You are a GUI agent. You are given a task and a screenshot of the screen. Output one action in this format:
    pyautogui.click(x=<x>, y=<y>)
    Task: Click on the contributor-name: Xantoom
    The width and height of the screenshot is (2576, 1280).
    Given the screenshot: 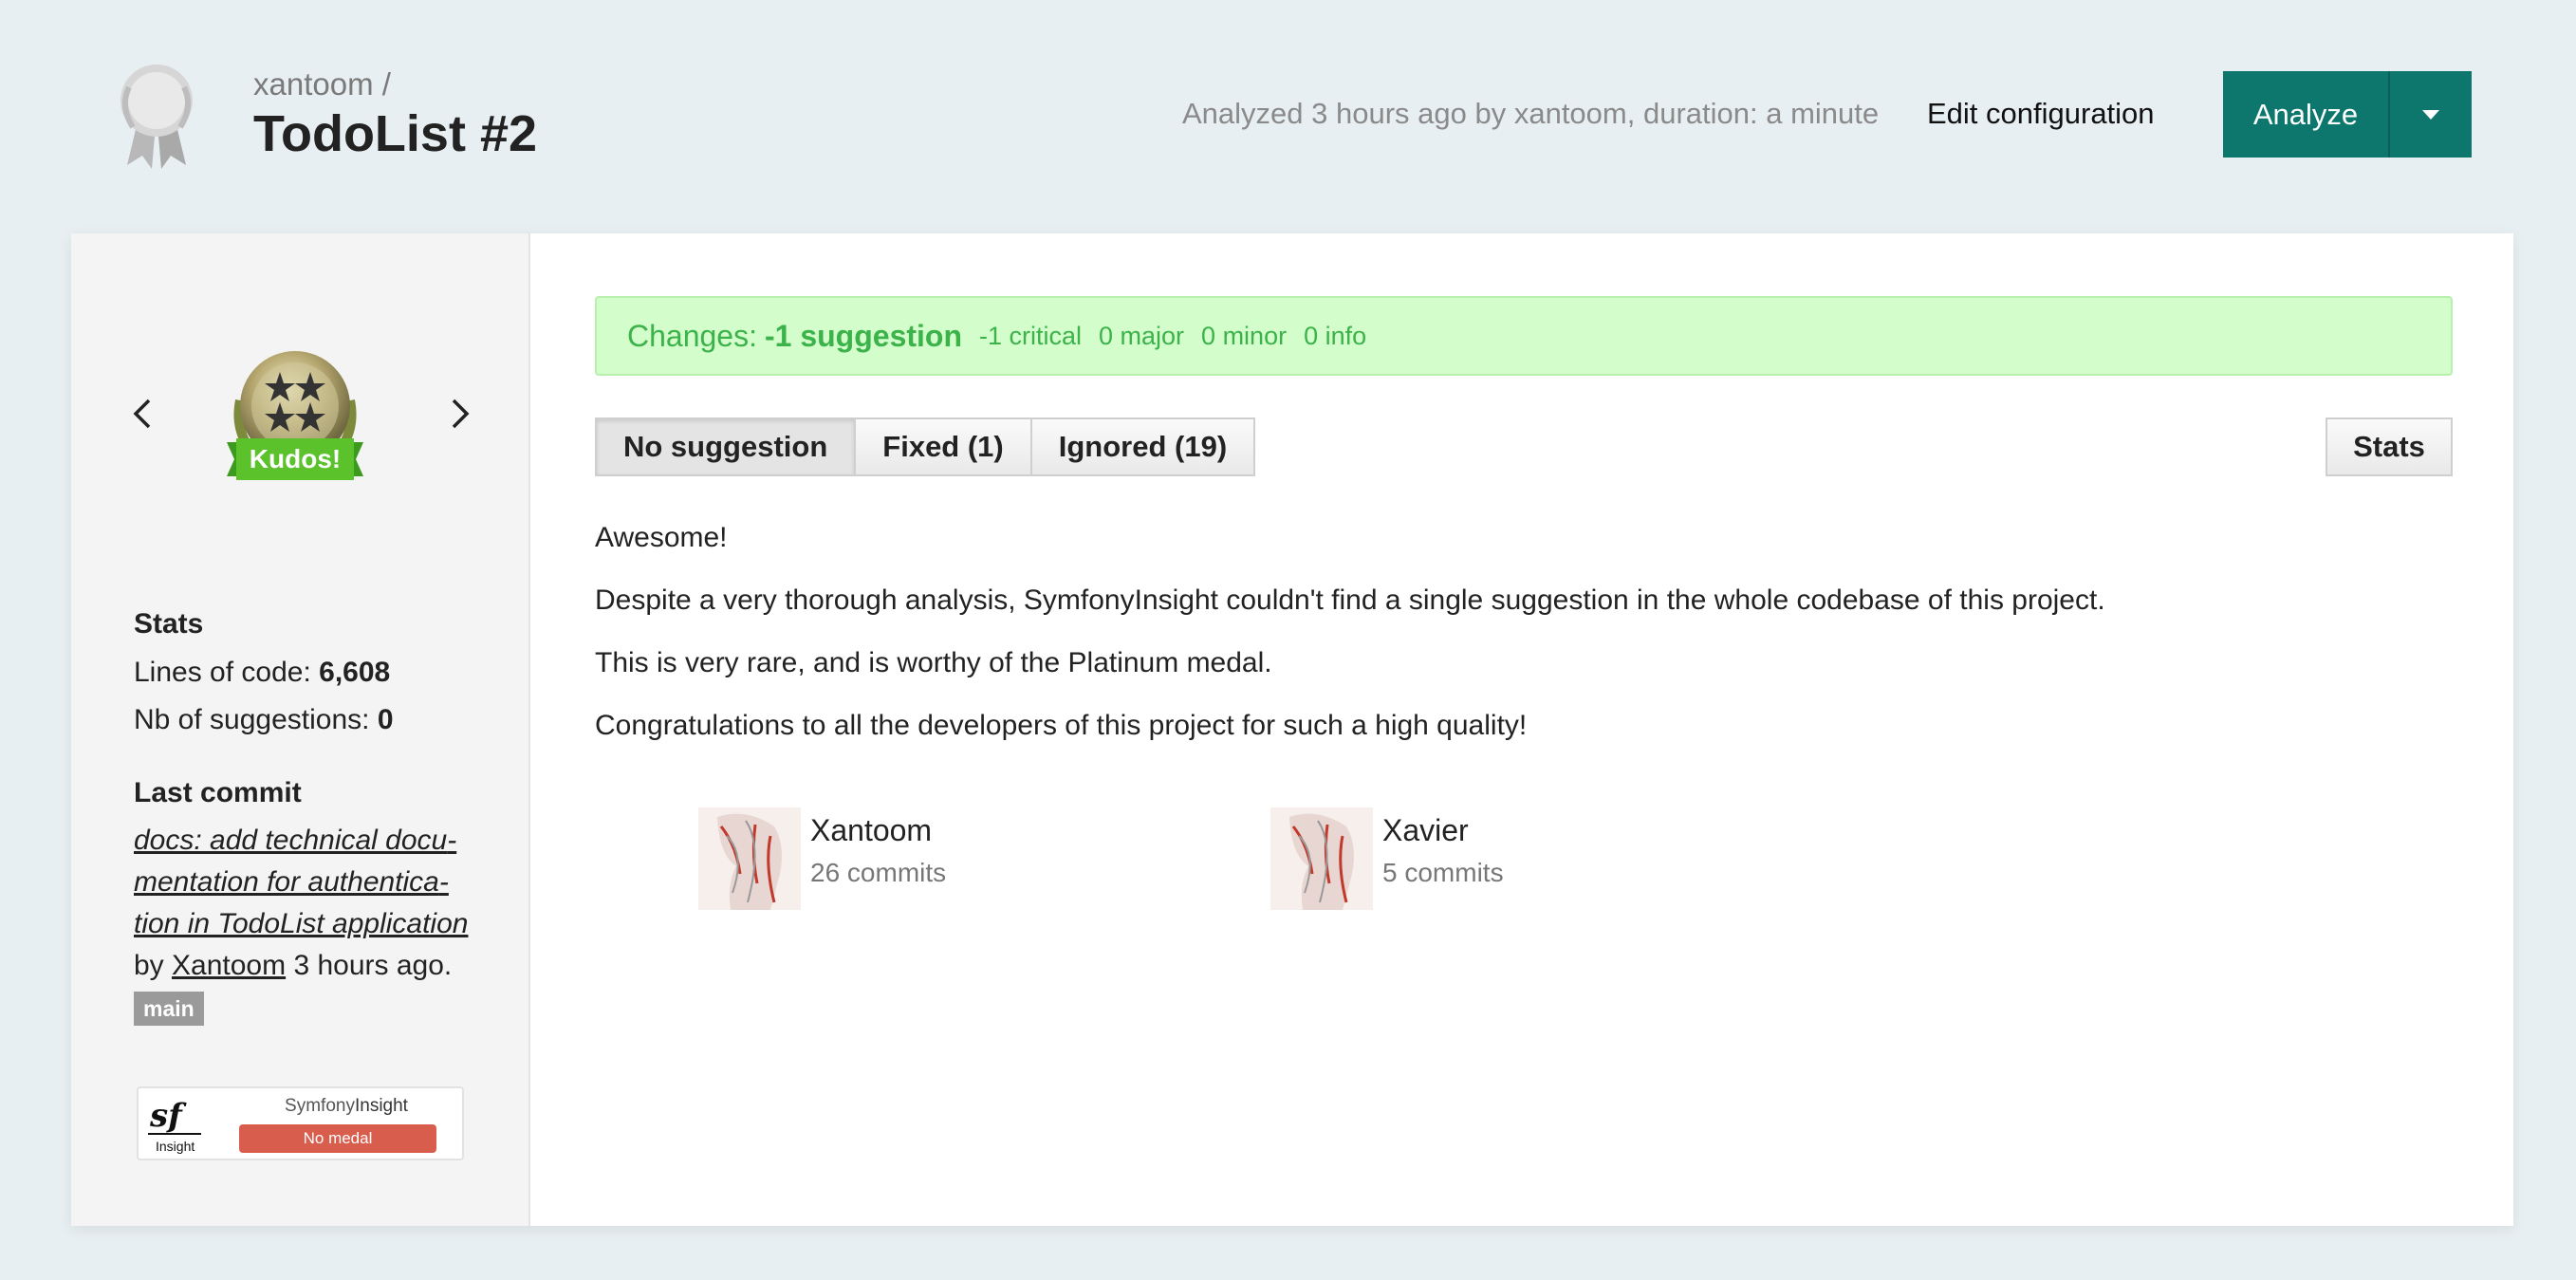 What is the action you would take?
    pyautogui.click(x=871, y=830)
    